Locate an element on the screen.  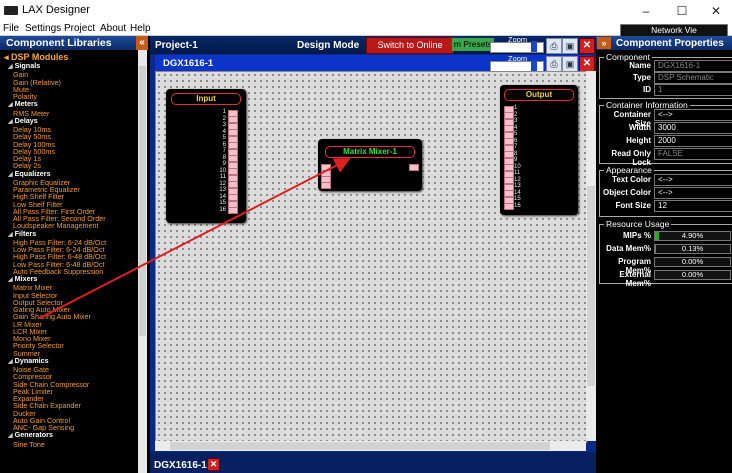
type-field: DSP Schematic is located at coordinates (693, 78).